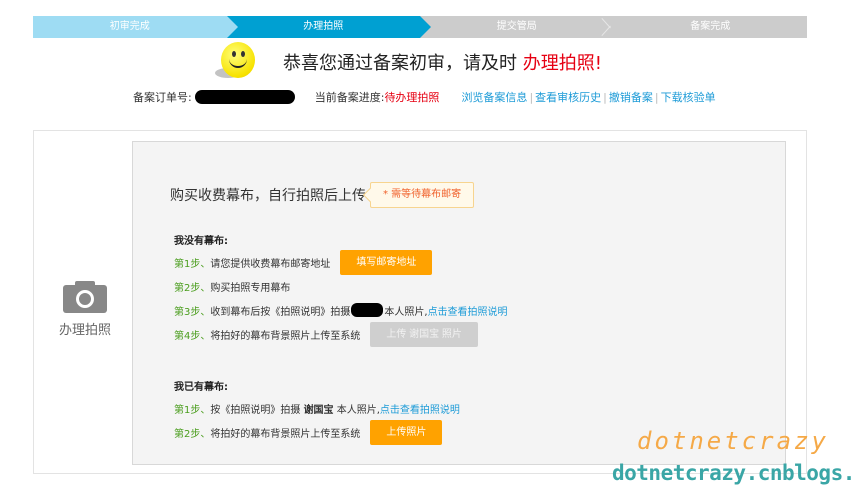 The height and width of the screenshot is (500, 852). Describe the element at coordinates (732, 473) in the screenshot. I see `watermark-url: dotnetcrazy.cnblogs.com` at that location.